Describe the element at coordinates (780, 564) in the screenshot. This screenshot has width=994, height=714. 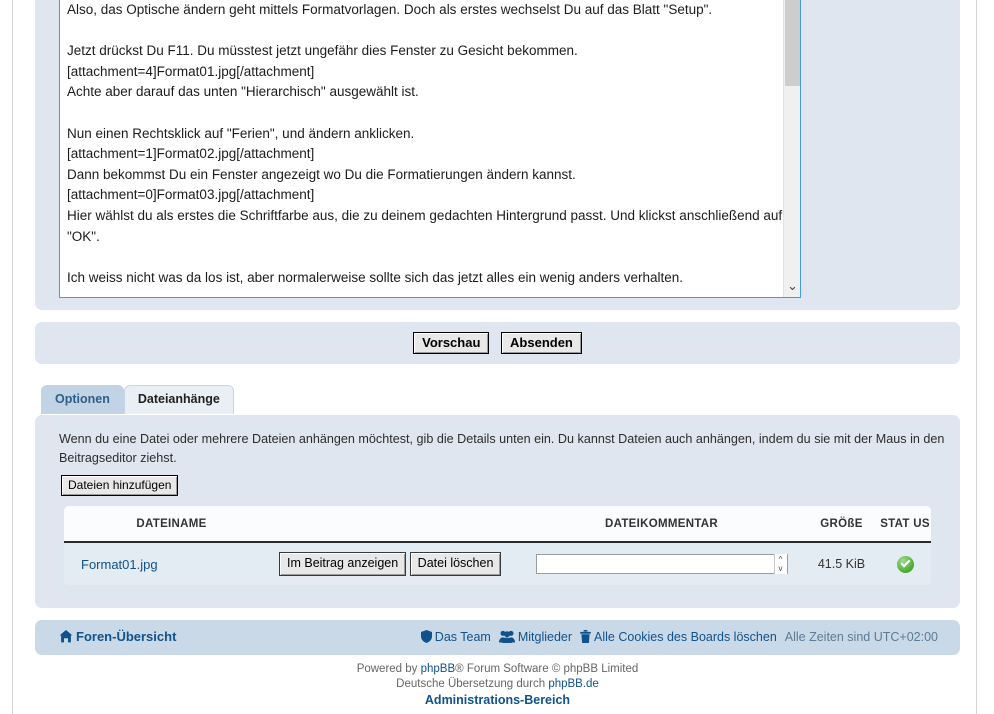
I see `resize-grip-icon: ^ v` at that location.